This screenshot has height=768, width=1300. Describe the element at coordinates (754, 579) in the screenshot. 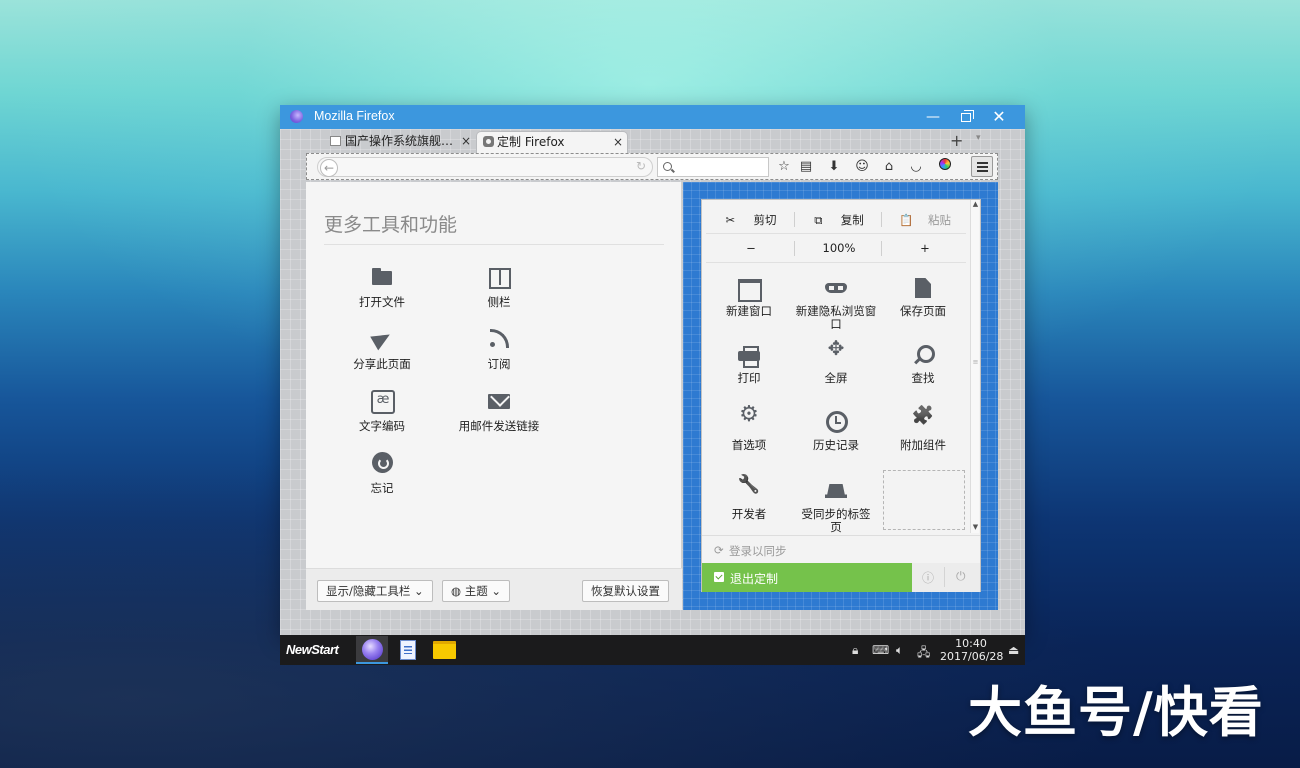

I see `exit-customize-label: 退出定制` at that location.